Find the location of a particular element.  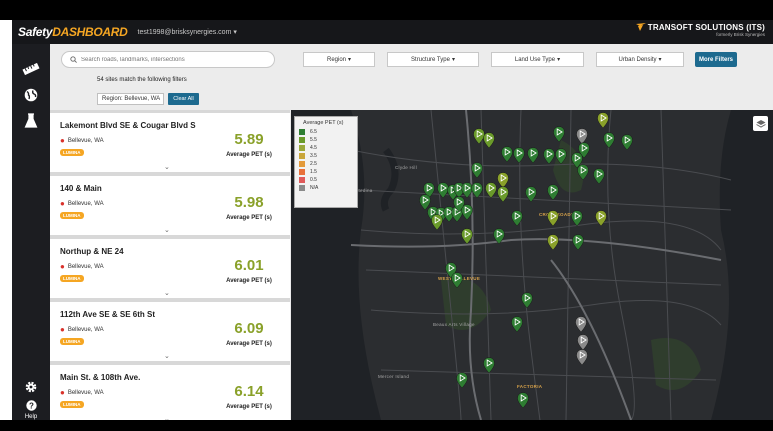

help-icon: ? is located at coordinates (31, 405).